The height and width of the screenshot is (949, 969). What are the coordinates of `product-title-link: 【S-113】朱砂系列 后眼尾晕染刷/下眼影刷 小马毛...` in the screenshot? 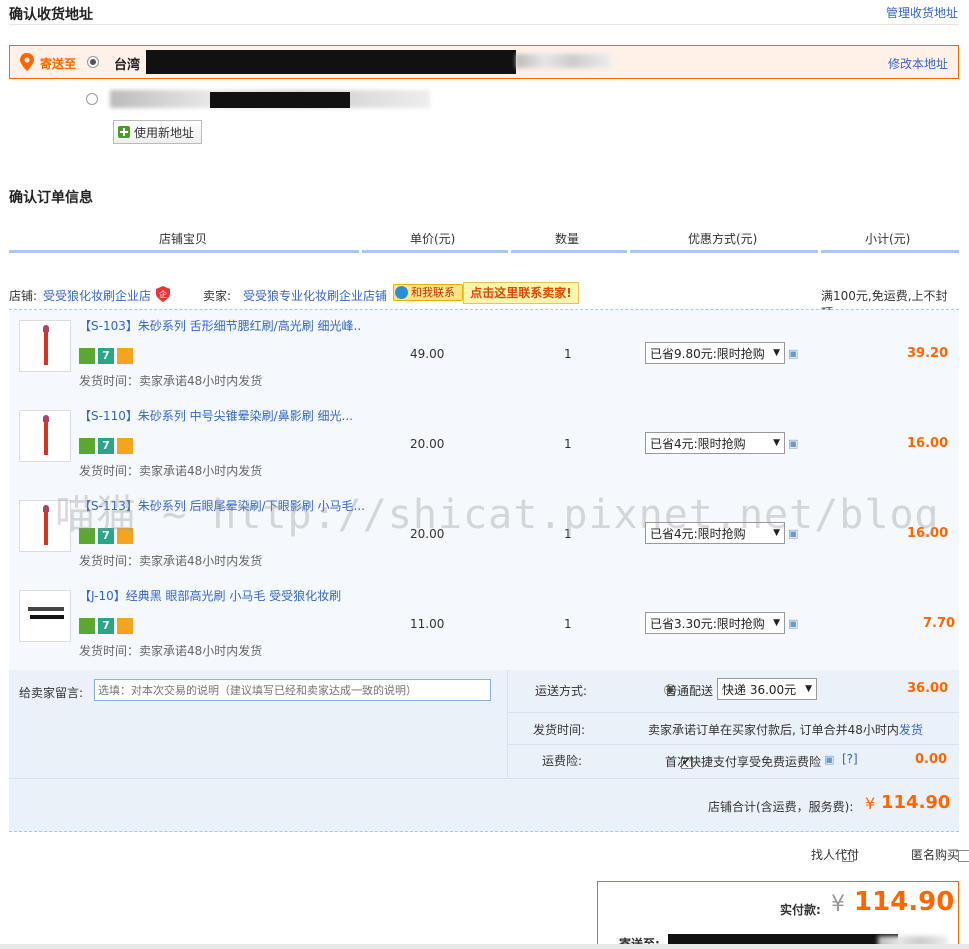 It's located at (222, 505).